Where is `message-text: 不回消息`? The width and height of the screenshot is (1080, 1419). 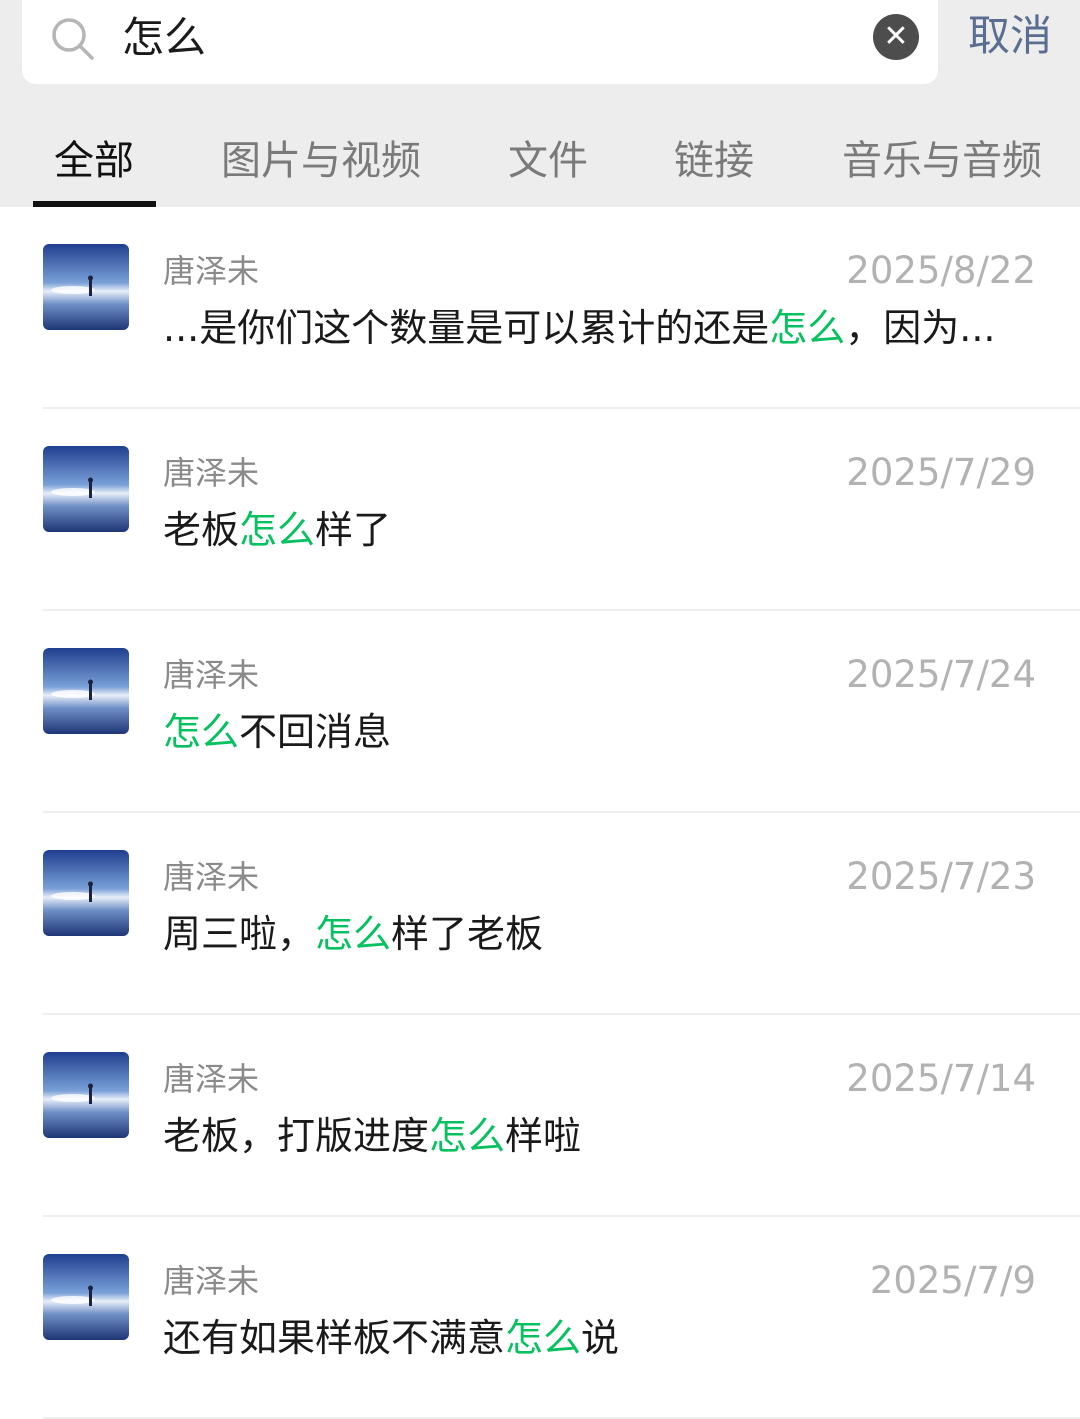
message-text: 不回消息 is located at coordinates (315, 732).